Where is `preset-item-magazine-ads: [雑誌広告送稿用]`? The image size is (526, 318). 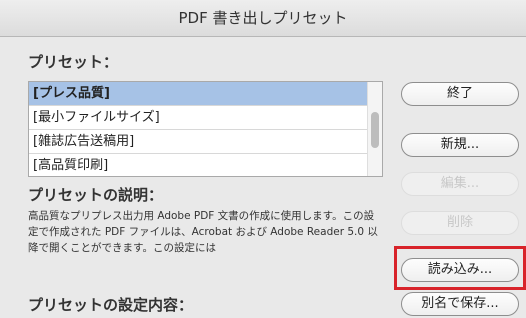 preset-item-magazine-ads: [雑誌広告送稿用] is located at coordinates (199, 142).